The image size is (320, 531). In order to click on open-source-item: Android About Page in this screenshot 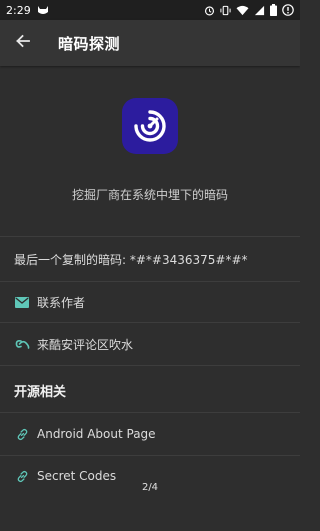, I will do `click(150, 434)`.